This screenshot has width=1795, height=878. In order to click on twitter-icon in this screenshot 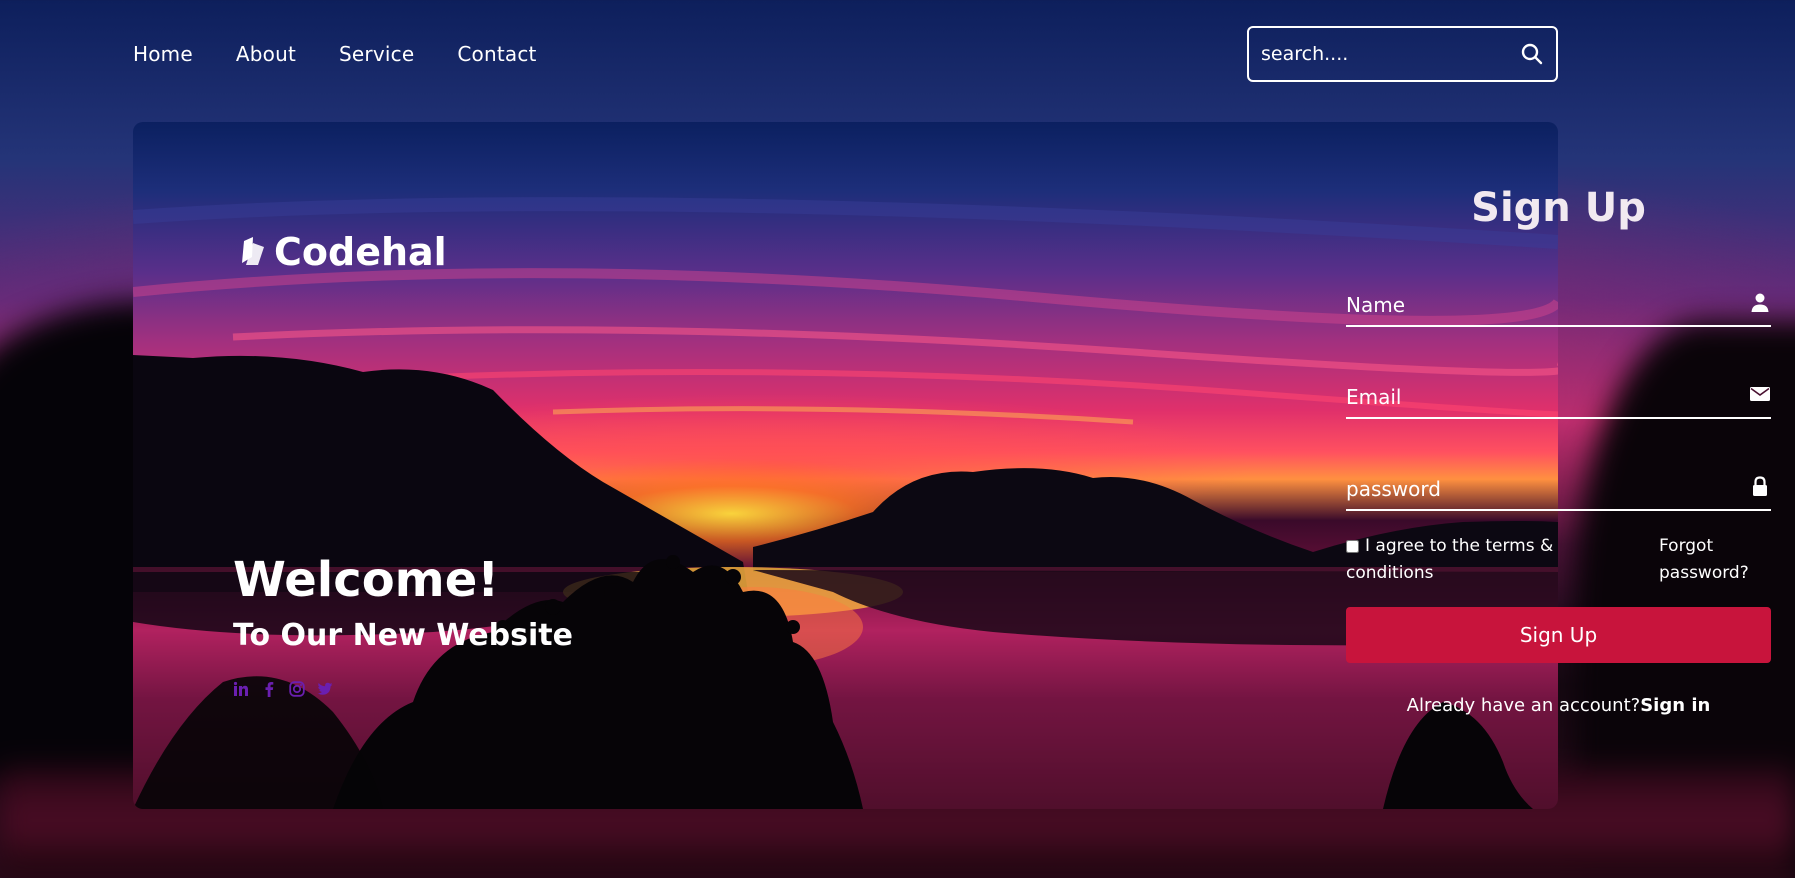, I will do `click(325, 689)`.